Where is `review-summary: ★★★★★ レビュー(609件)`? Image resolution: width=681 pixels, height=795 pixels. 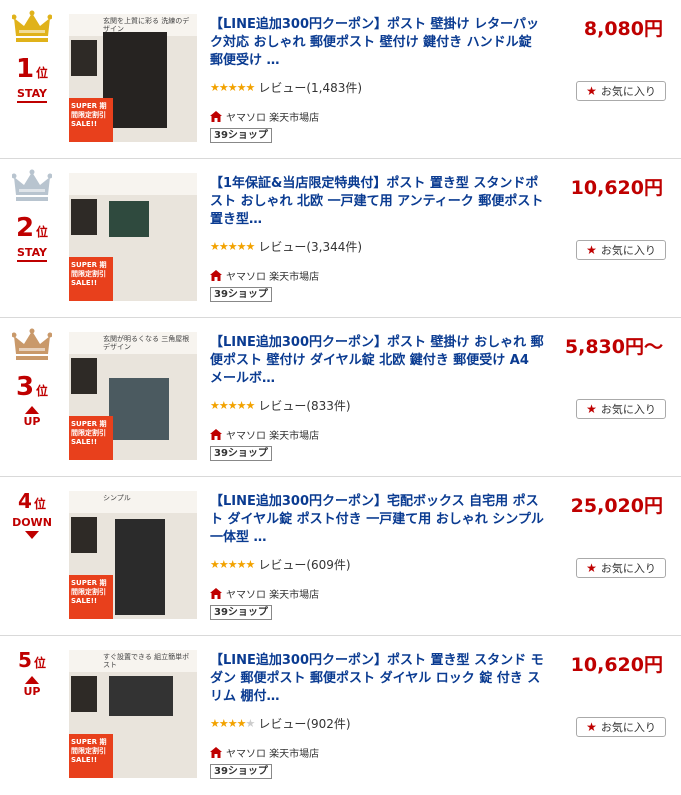
review-summary: ★★★★★ レビュー(609件) is located at coordinates (280, 564).